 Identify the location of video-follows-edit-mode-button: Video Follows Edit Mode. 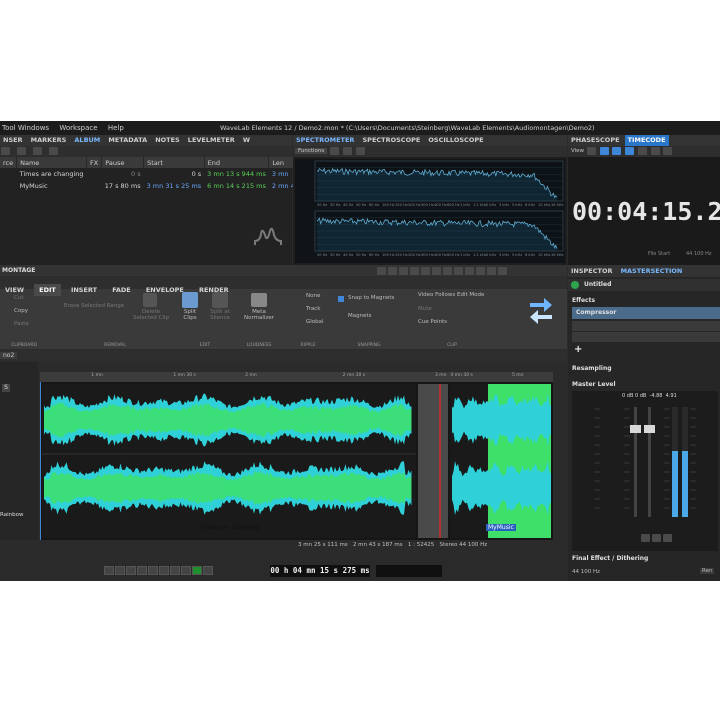
(451, 295).